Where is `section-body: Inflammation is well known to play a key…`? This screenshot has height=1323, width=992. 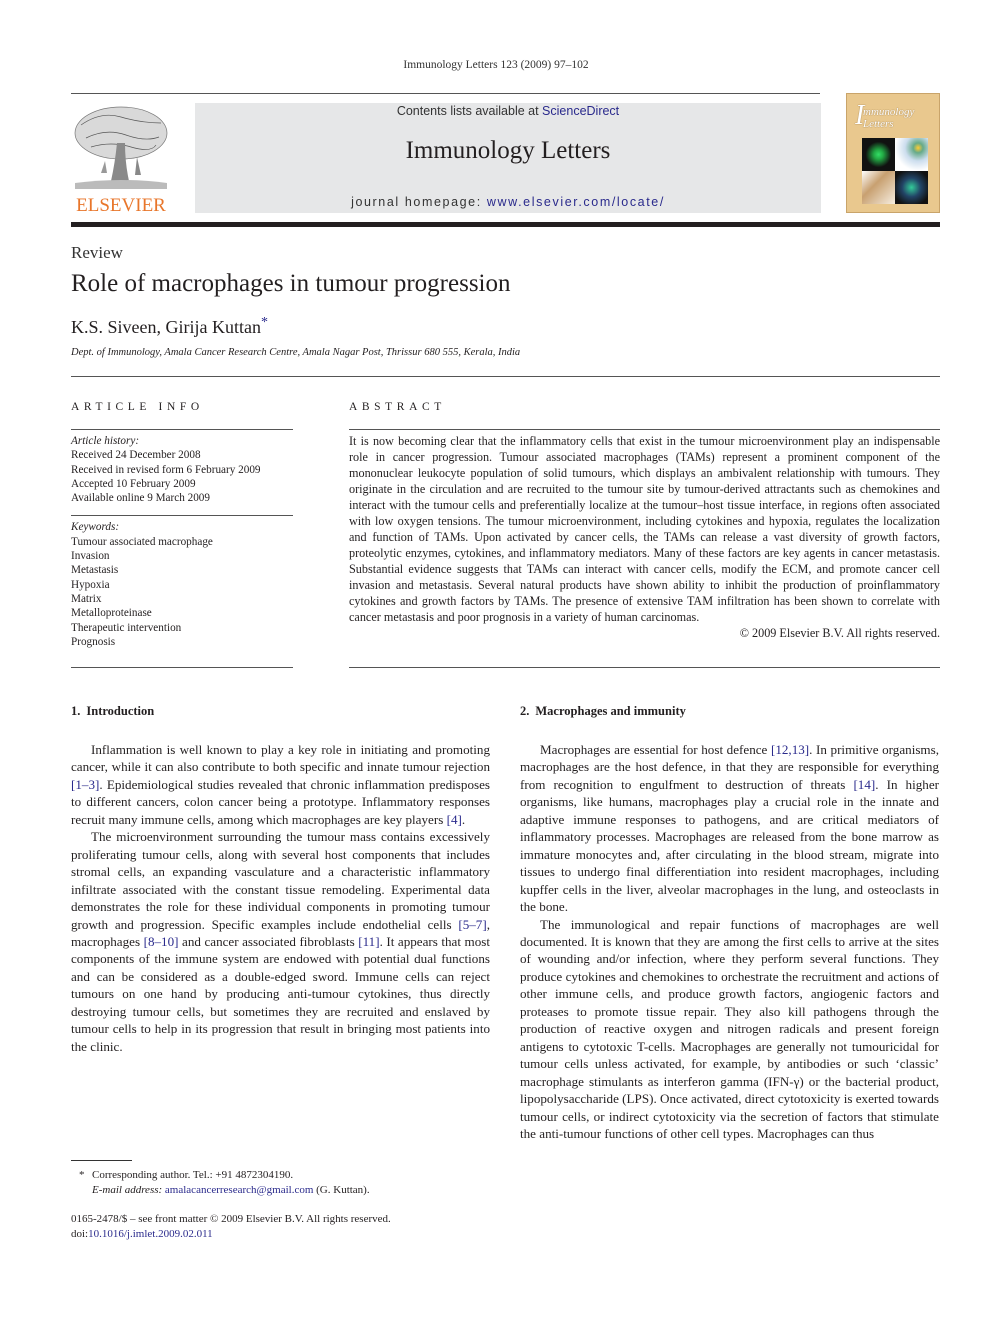 section-body: Inflammation is well known to play a key… is located at coordinates (280, 898).